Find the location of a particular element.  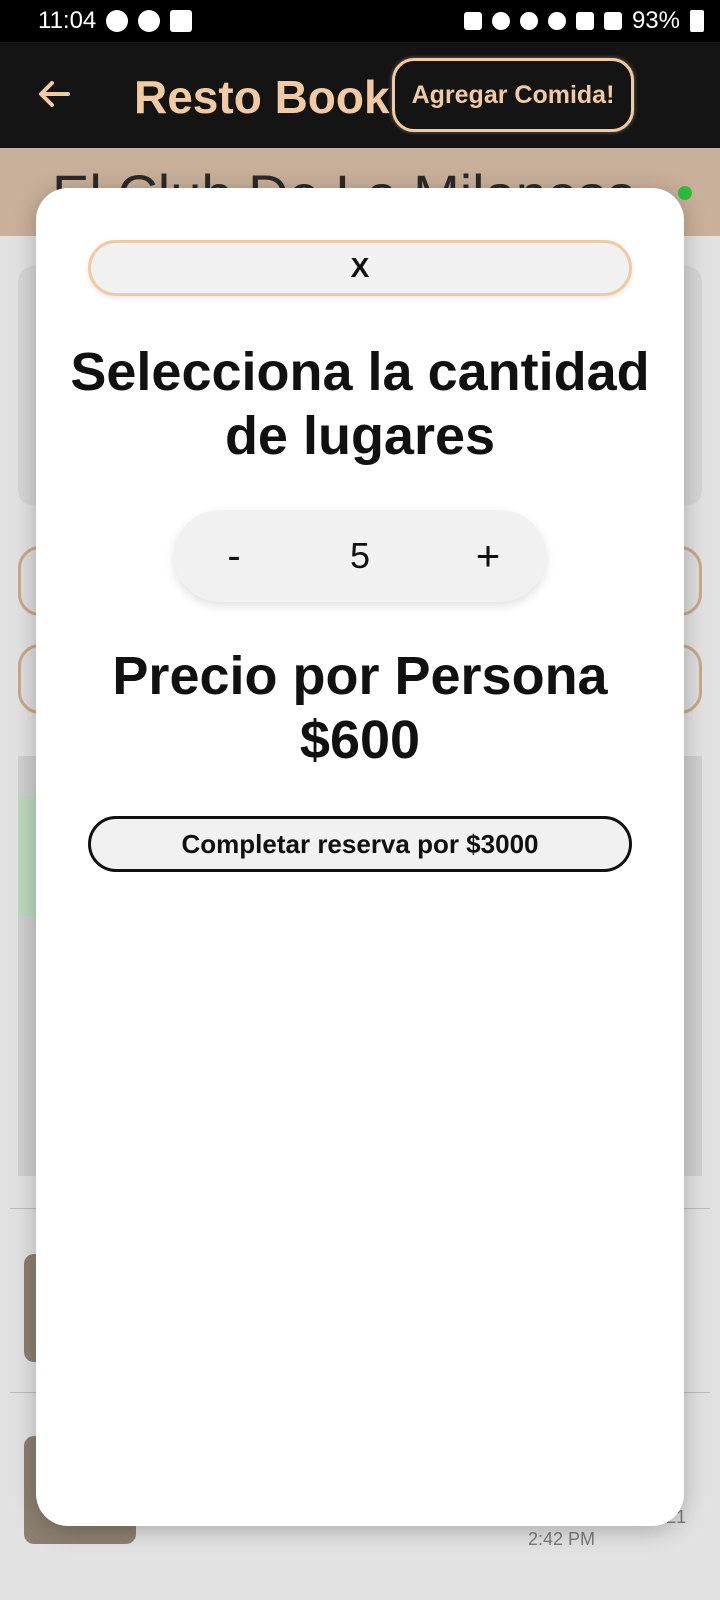

status-left: 11:04 is located at coordinates (115, 21).